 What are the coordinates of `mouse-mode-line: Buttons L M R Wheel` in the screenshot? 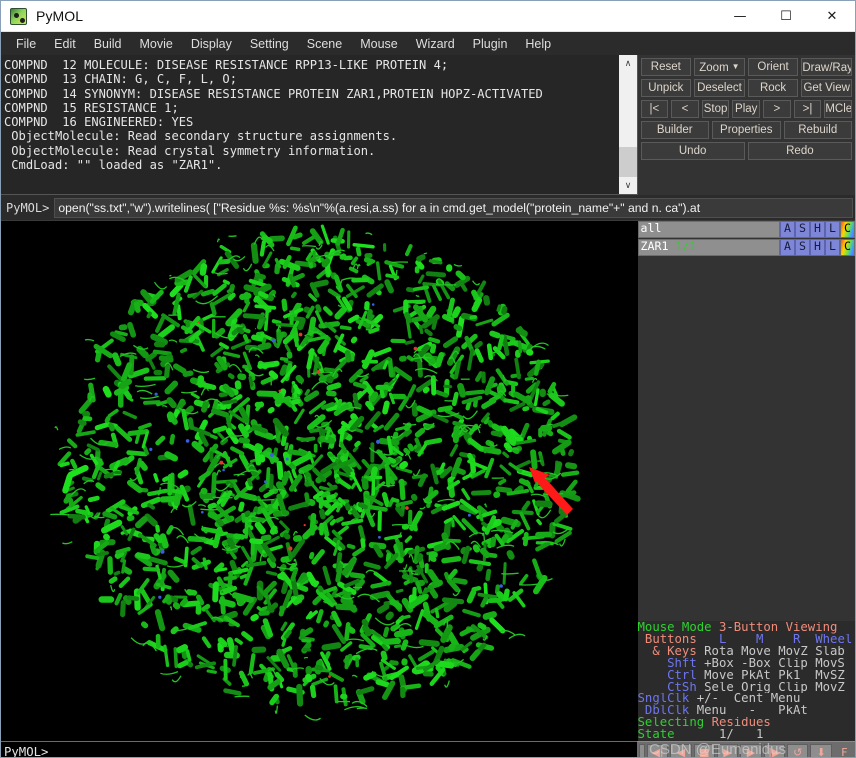 It's located at (746, 640).